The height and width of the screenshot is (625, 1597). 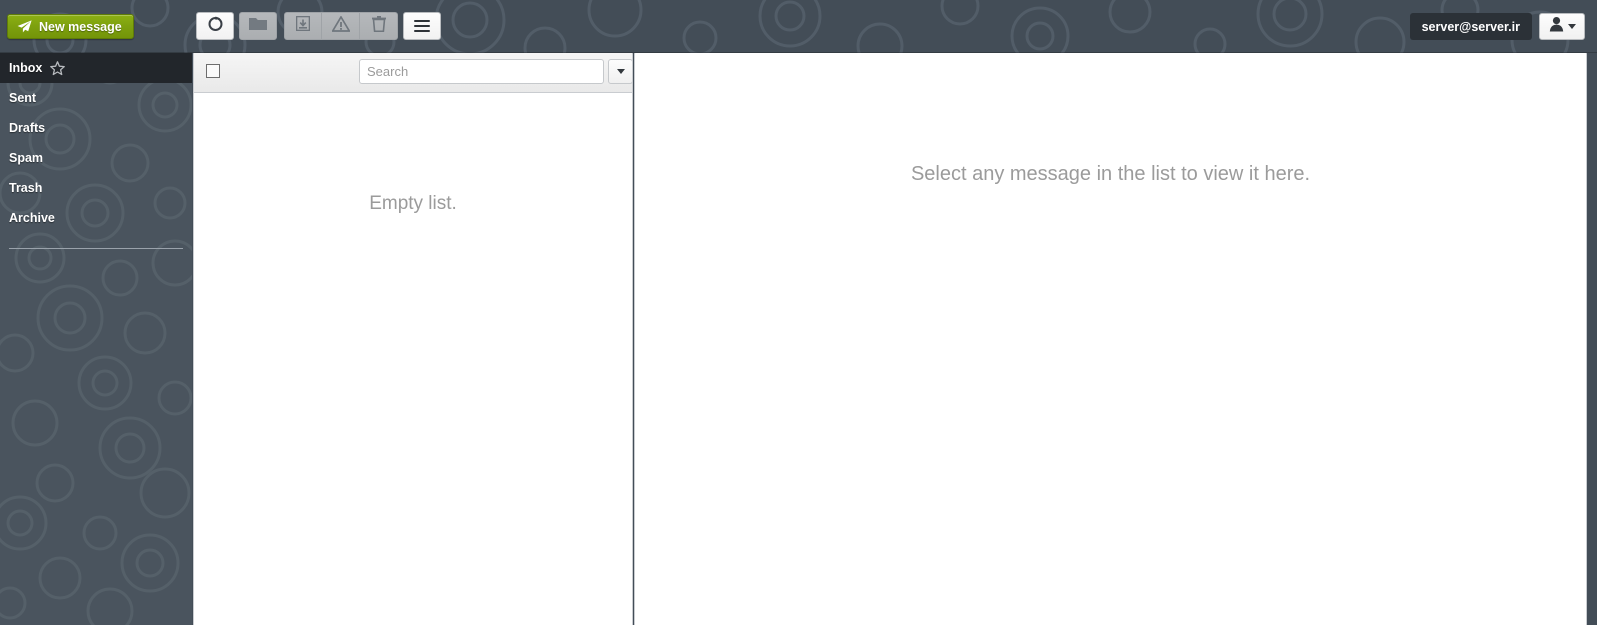 I want to click on folder-icon, so click(x=258, y=26).